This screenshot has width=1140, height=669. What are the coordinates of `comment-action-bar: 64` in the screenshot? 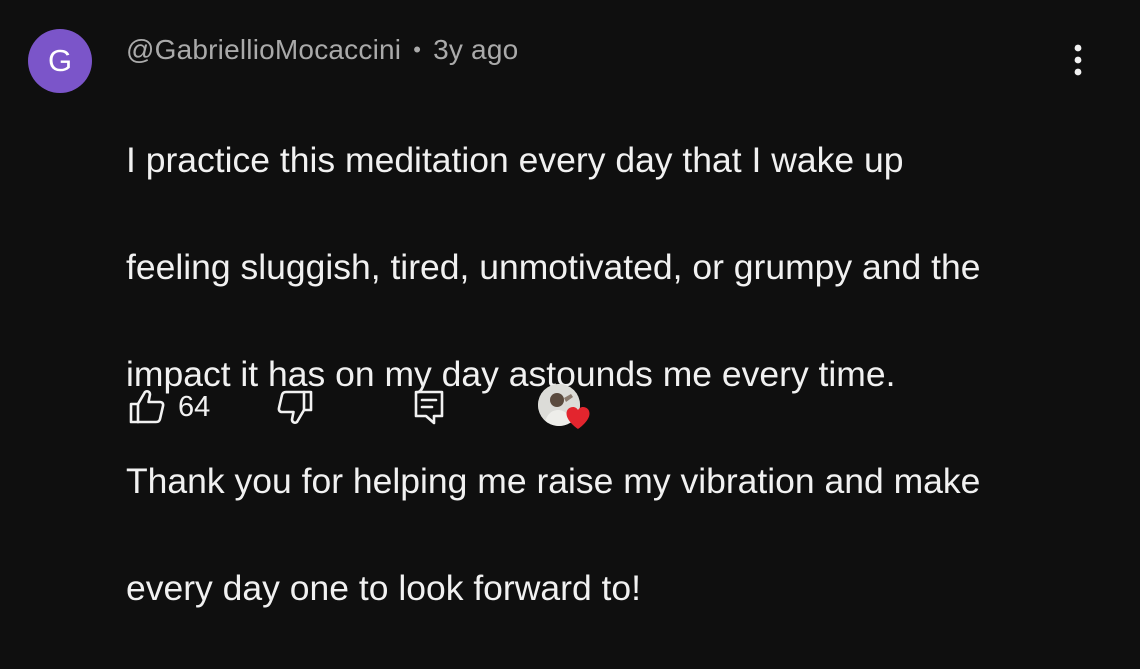 It's located at (570, 408).